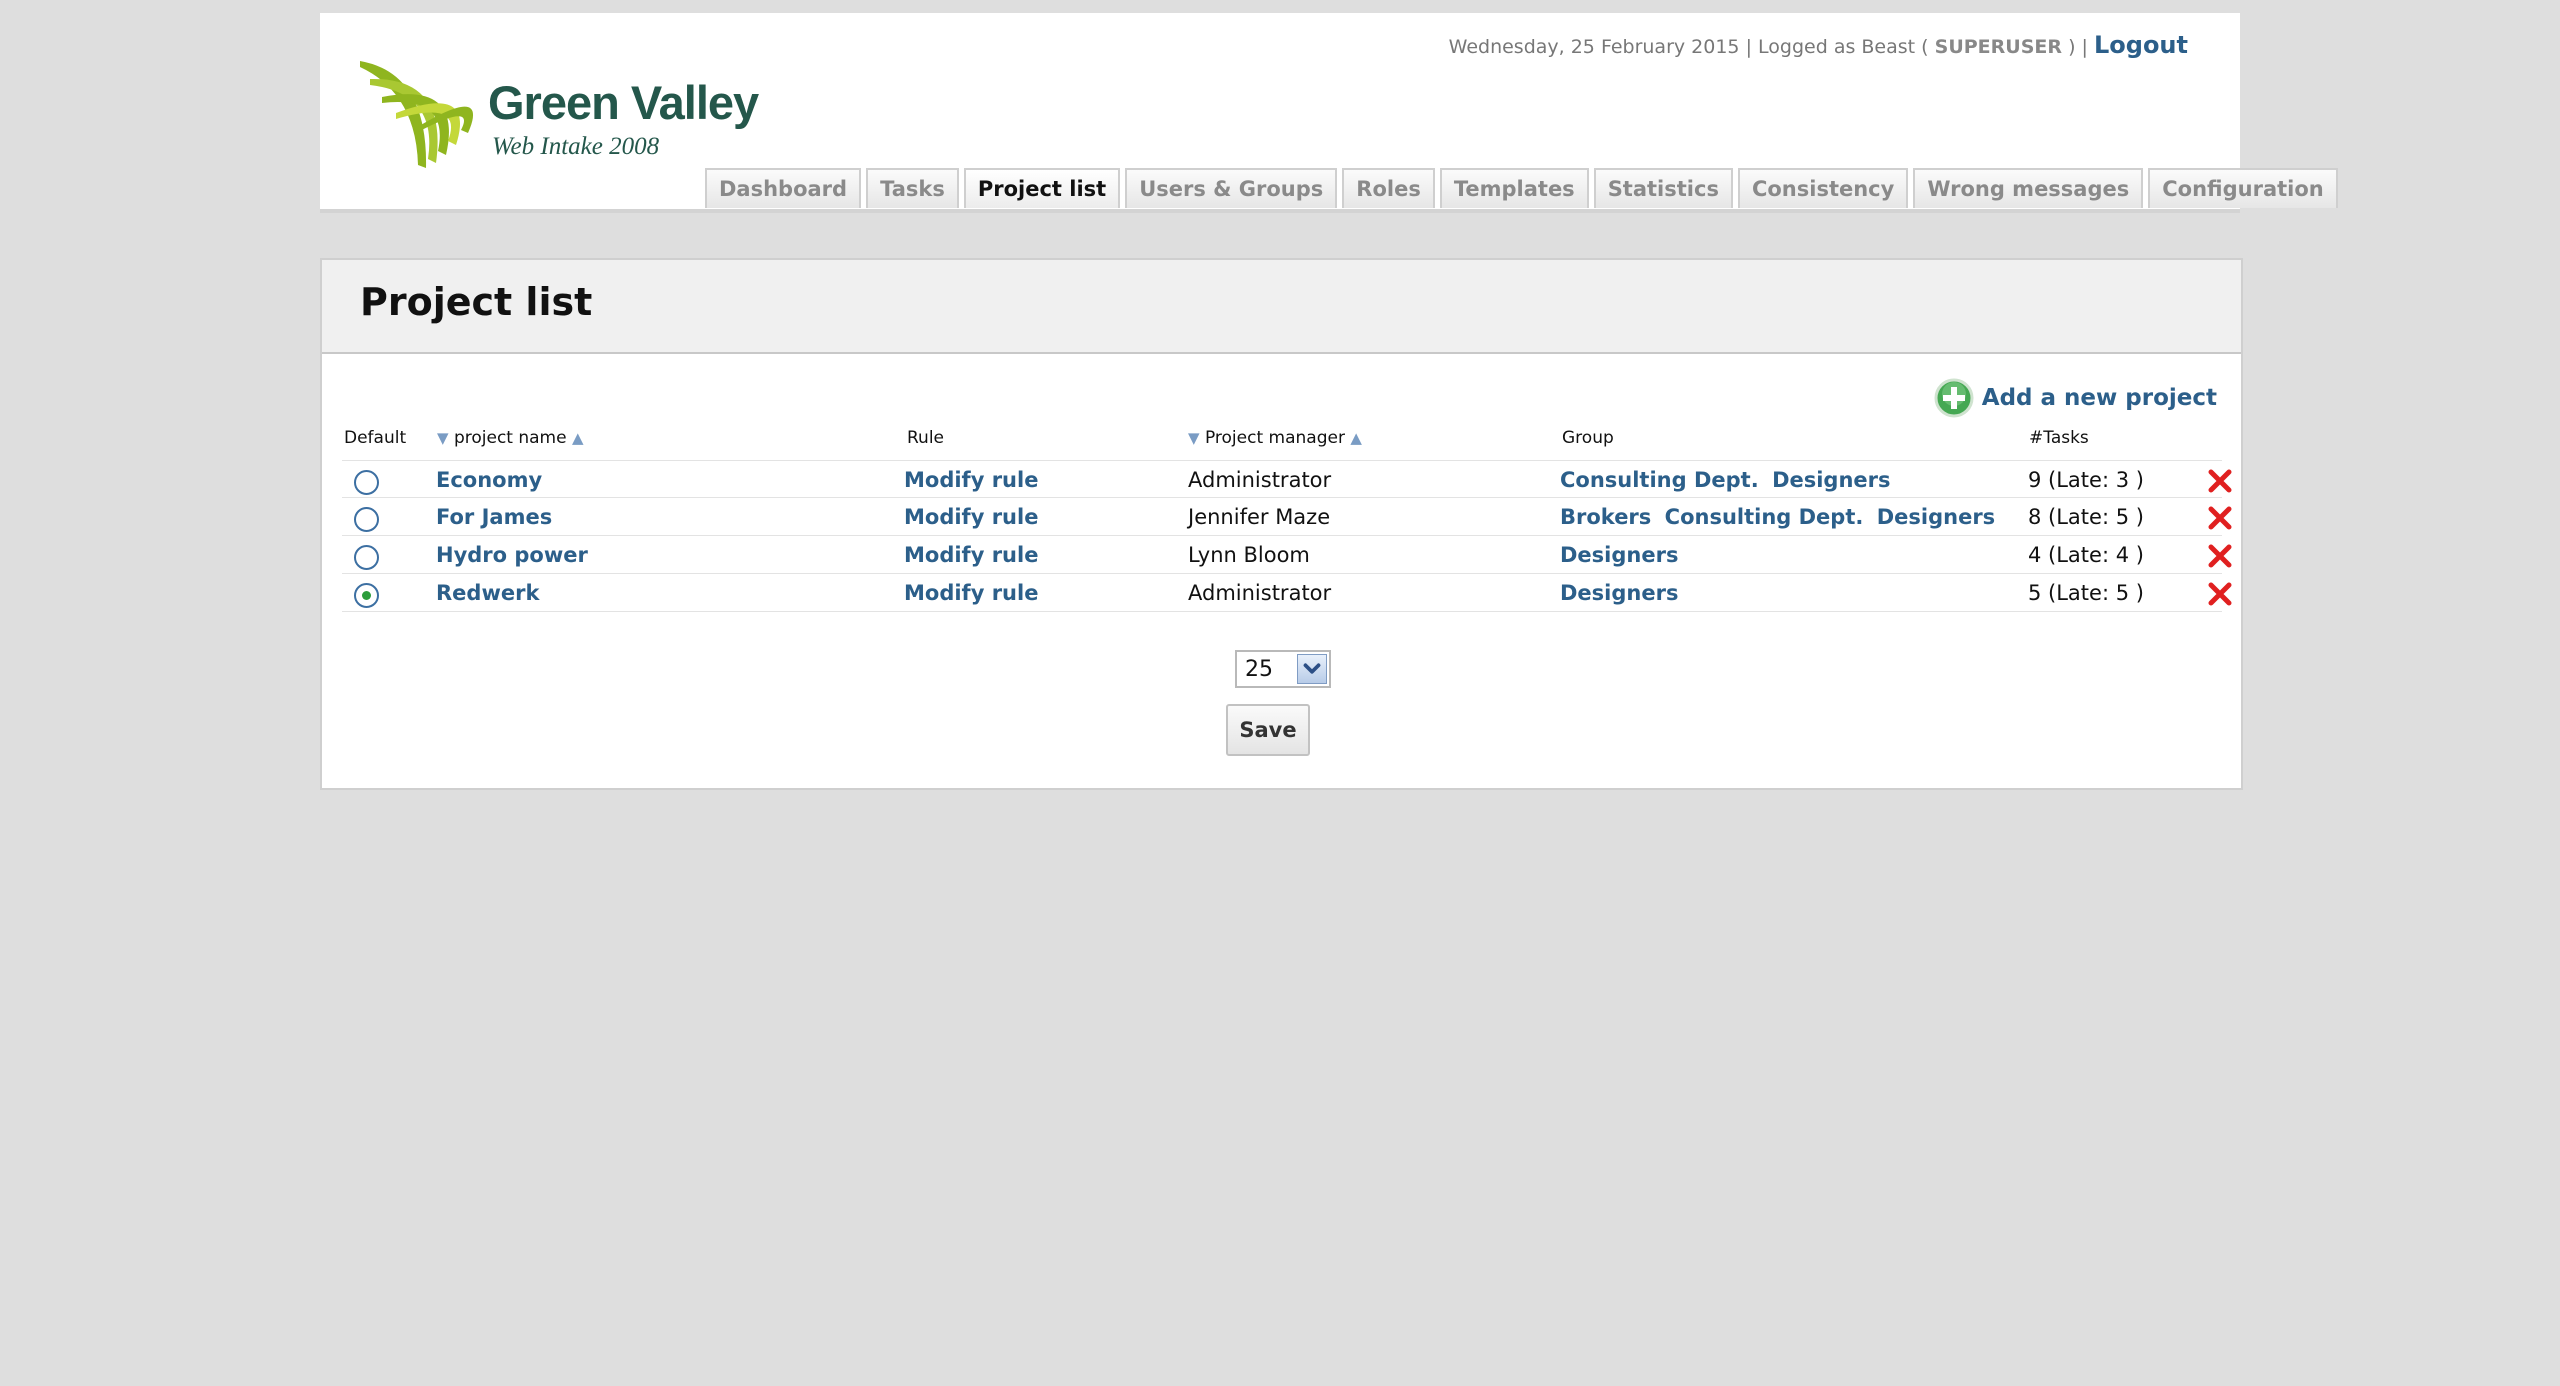 The height and width of the screenshot is (1386, 2560). I want to click on logout-link: Logout, so click(2141, 45).